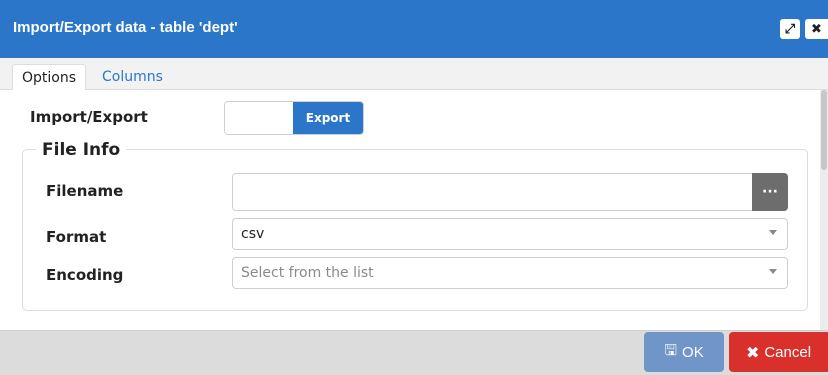  What do you see at coordinates (81, 150) in the screenshot?
I see `file-info-legend: File Info` at bounding box center [81, 150].